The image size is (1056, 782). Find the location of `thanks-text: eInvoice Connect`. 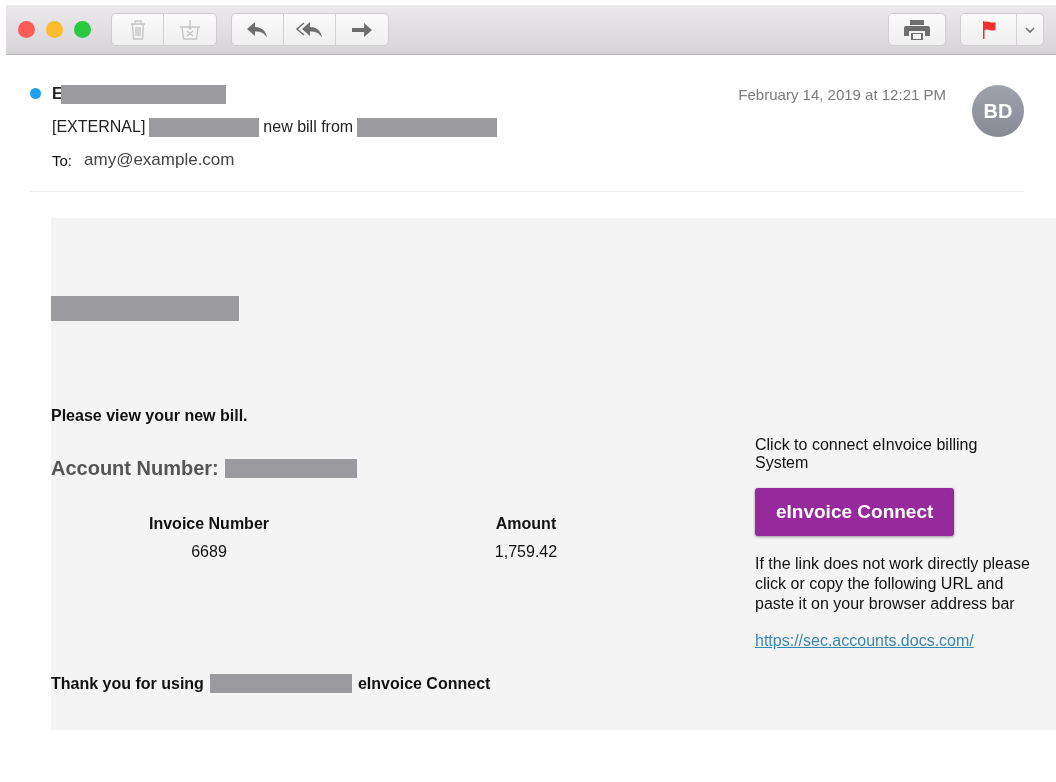

thanks-text: eInvoice Connect is located at coordinates (424, 683).